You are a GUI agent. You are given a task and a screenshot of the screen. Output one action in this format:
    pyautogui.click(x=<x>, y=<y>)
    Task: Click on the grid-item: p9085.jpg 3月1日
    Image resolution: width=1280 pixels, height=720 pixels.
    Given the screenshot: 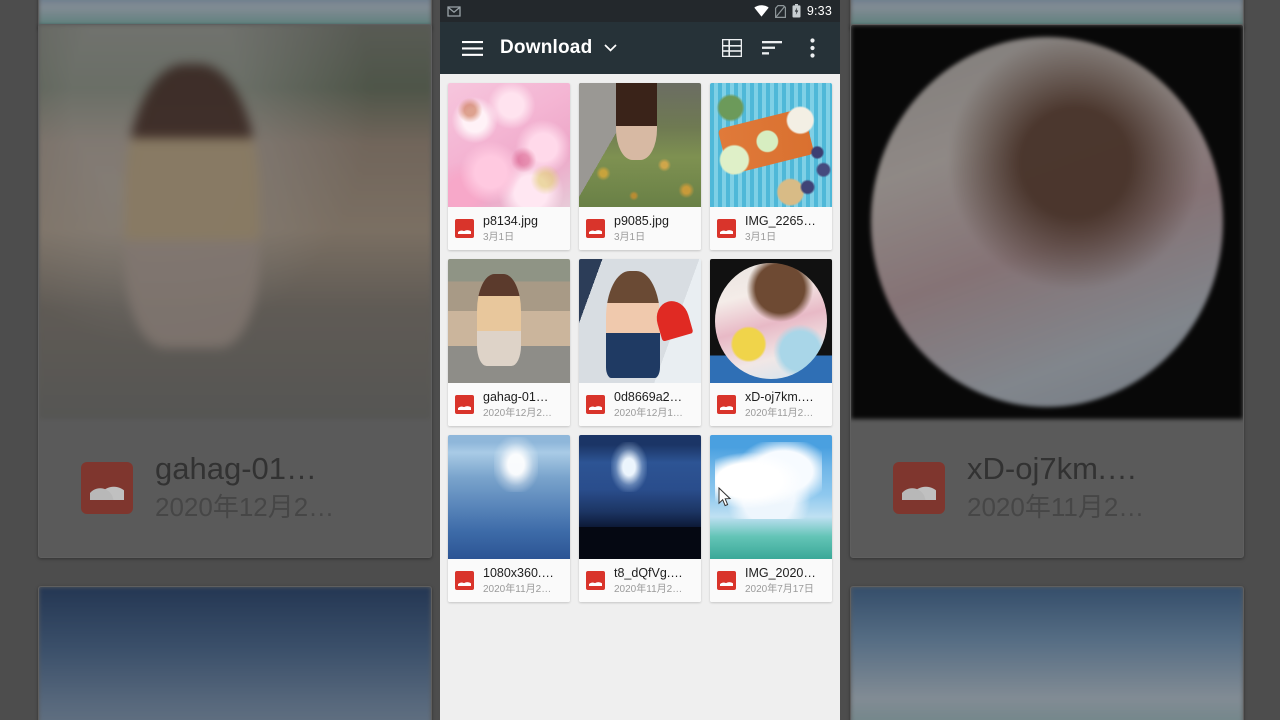 What is the action you would take?
    pyautogui.click(x=640, y=166)
    